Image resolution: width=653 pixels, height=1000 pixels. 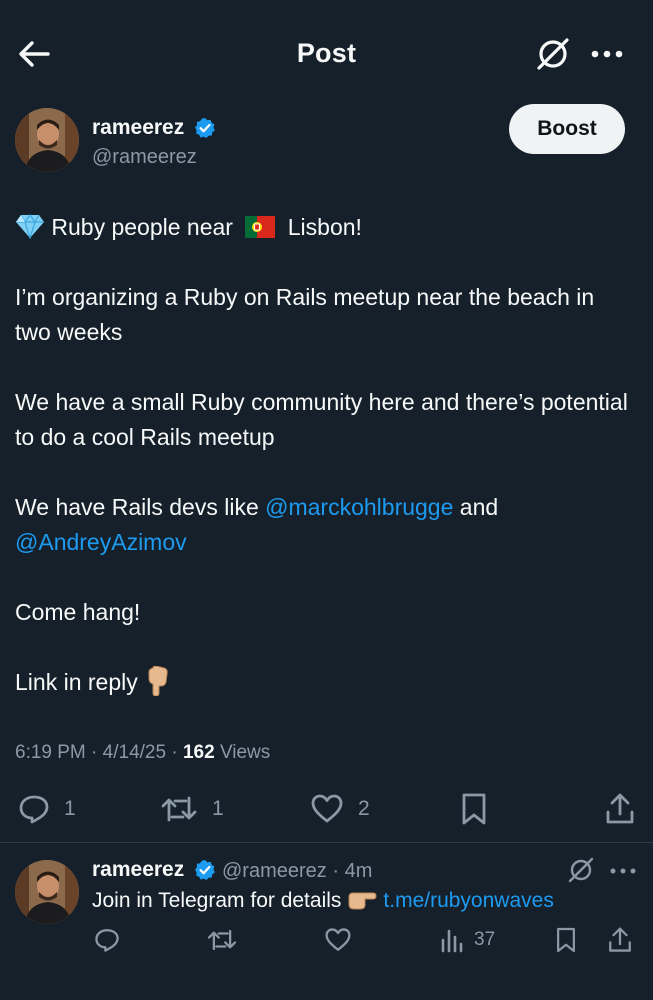 I want to click on portugal-flag-icon, so click(x=260, y=227).